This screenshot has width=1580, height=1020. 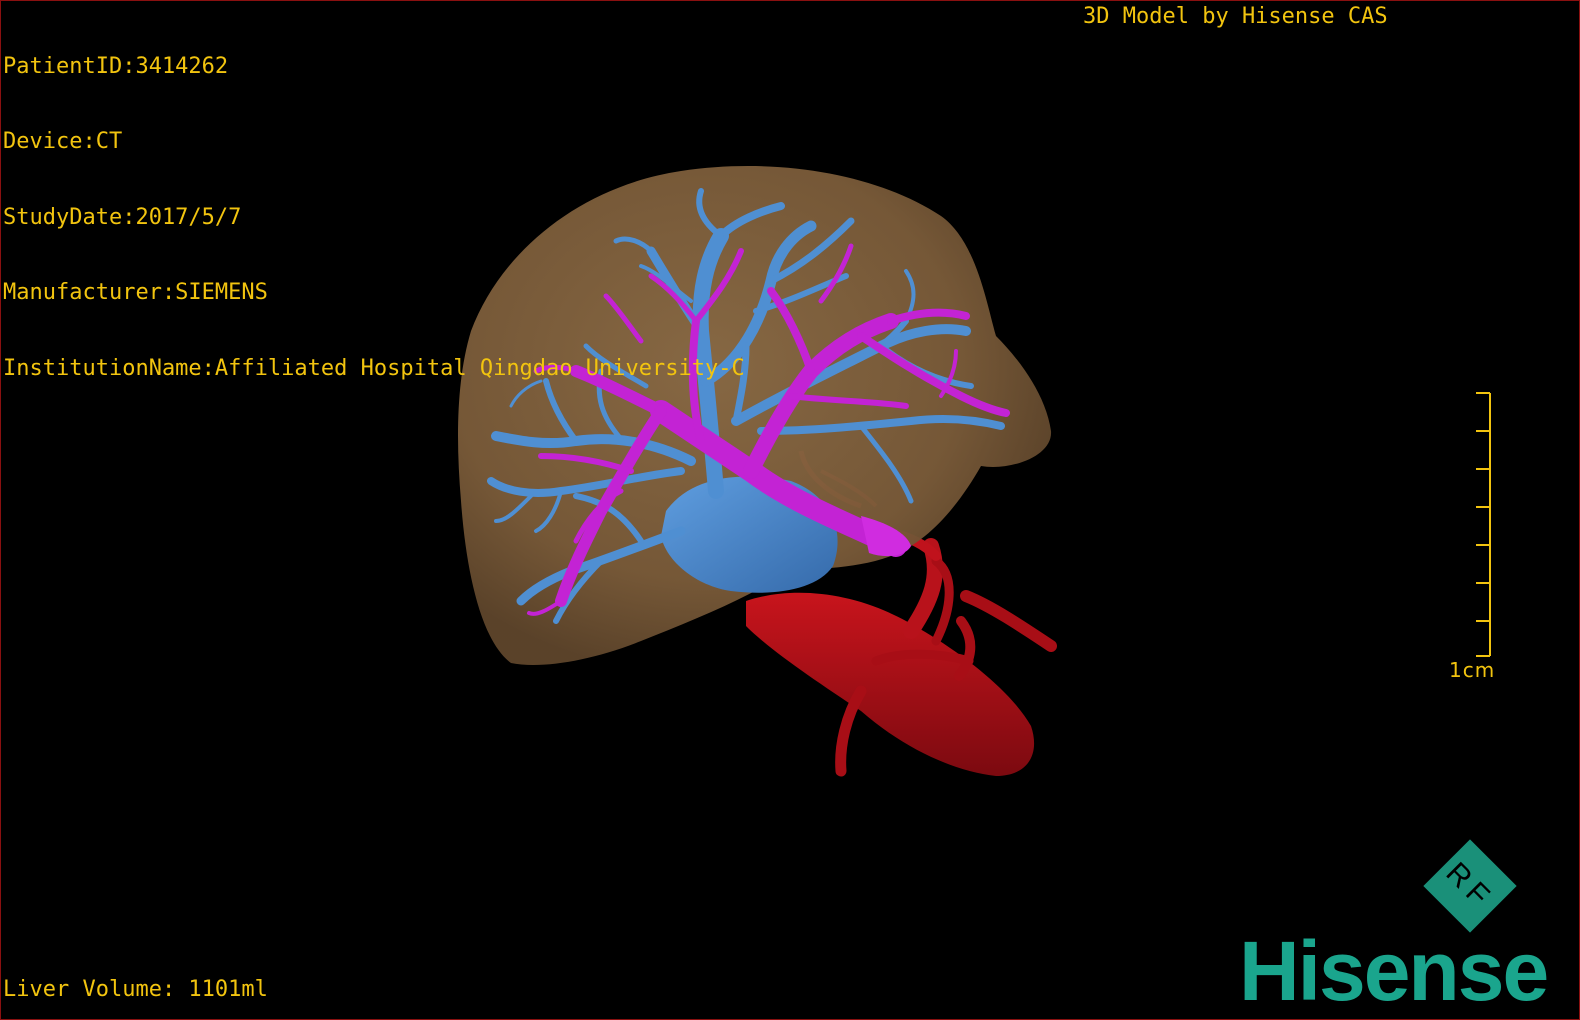 I want to click on scale-bar, so click(x=1483, y=524).